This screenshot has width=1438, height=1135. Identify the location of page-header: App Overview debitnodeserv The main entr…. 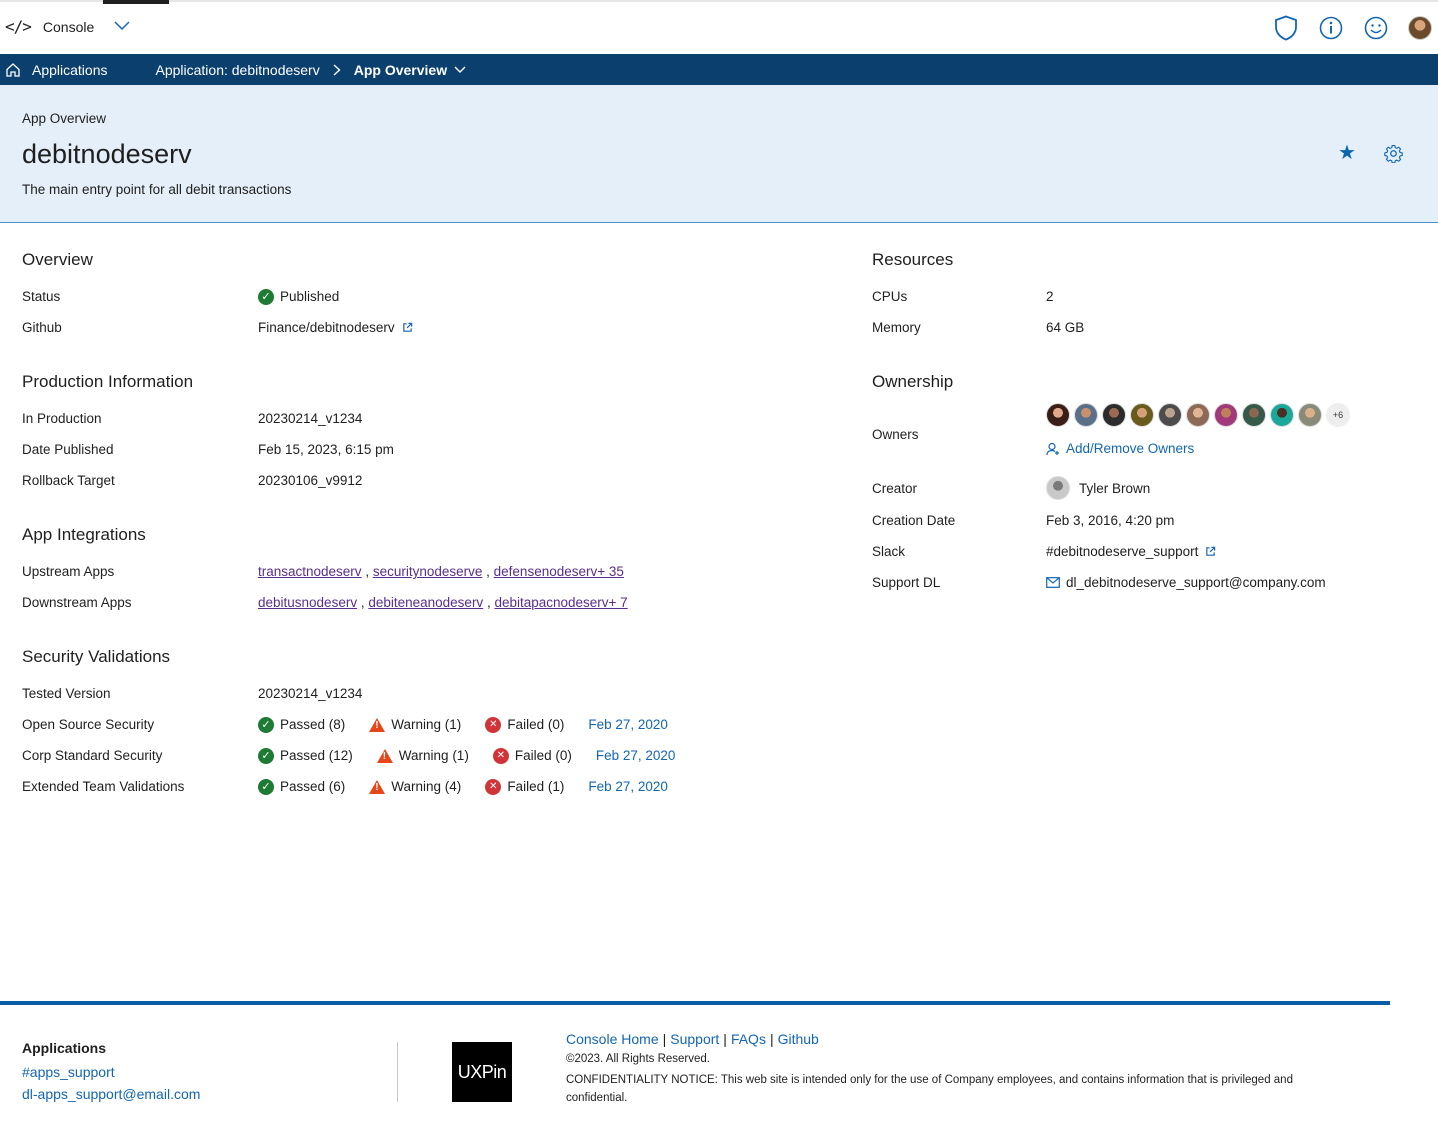
(719, 154).